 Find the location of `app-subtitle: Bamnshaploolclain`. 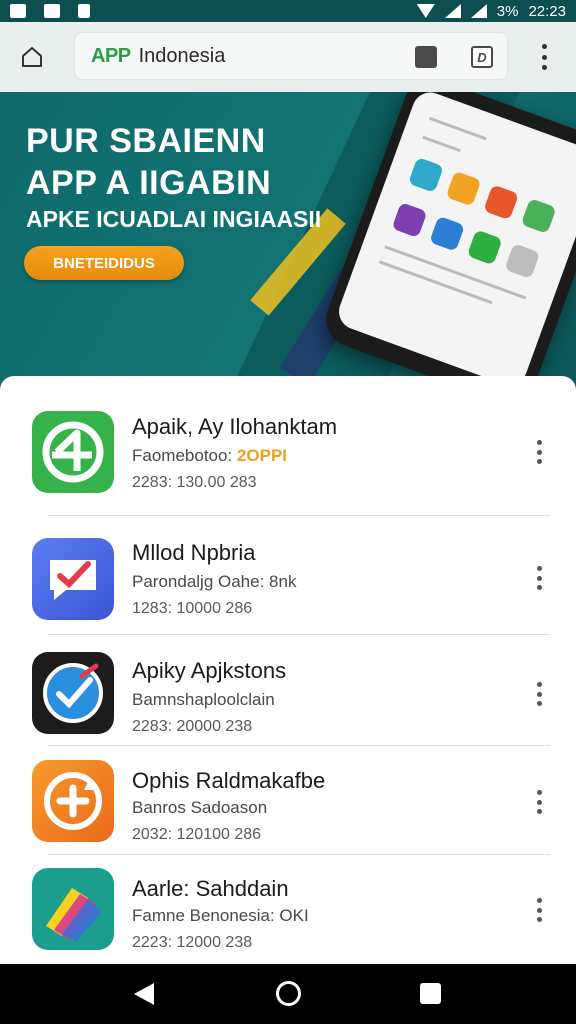

app-subtitle: Bamnshaploolclain is located at coordinates (203, 699).